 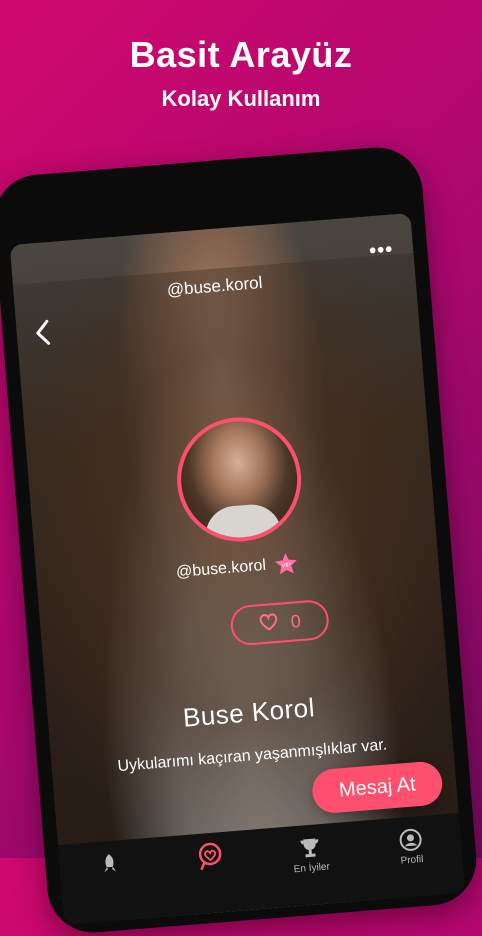 I want to click on svg-text: VIP, so click(x=286, y=566).